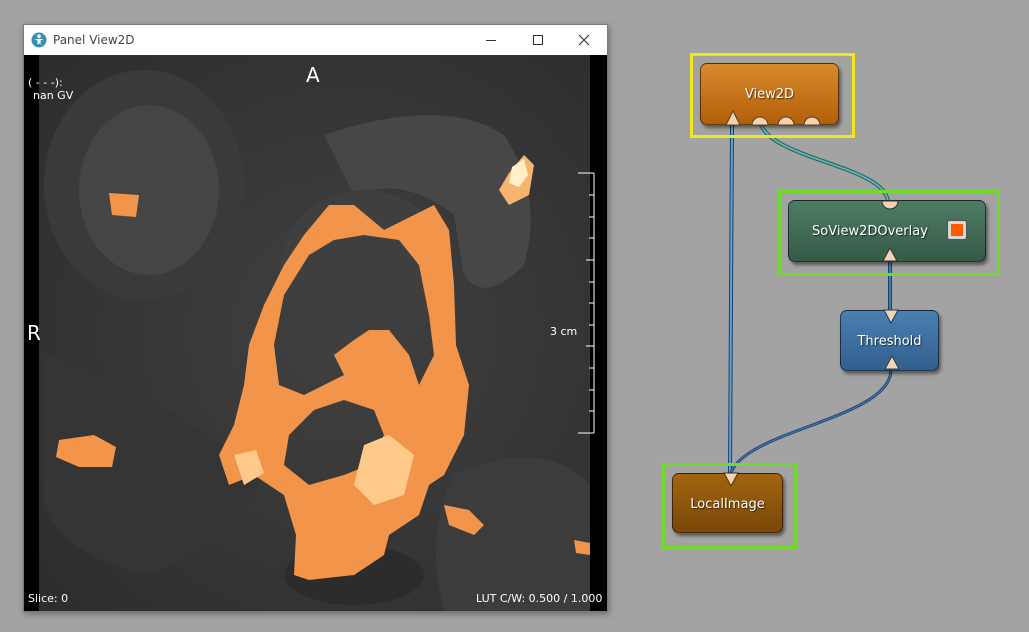 This screenshot has height=632, width=1029. Describe the element at coordinates (810, 423) in the screenshot. I see `connection-localimage-threshold` at that location.